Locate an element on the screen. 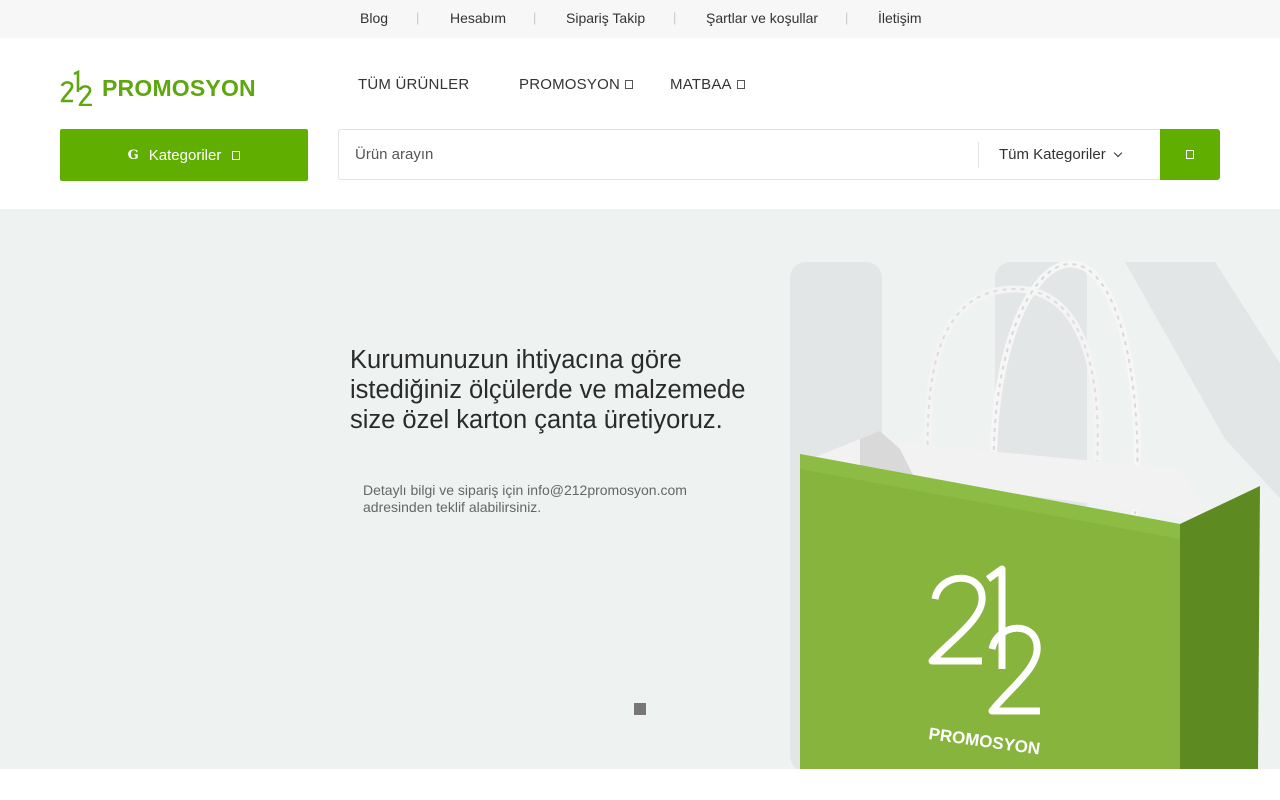  topbar-link-contact: İletişim is located at coordinates (900, 18).